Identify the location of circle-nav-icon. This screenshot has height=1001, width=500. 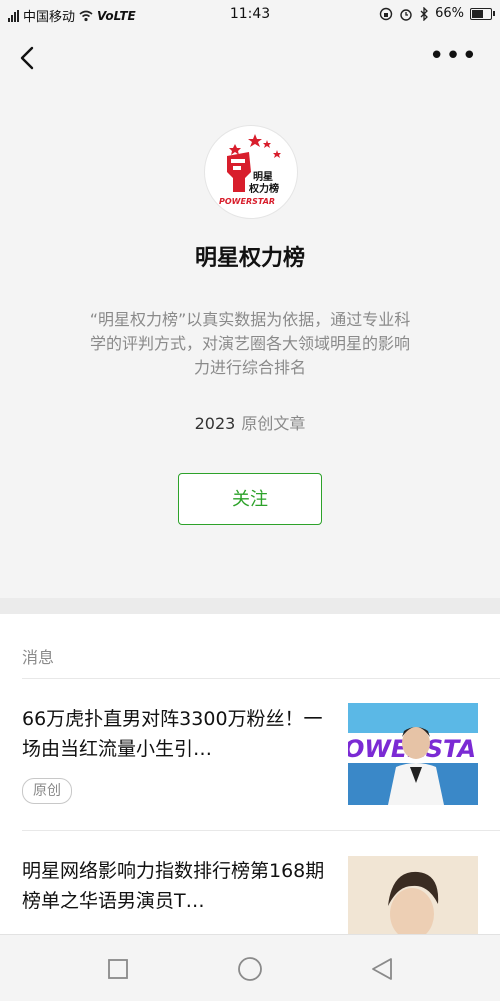
(250, 969).